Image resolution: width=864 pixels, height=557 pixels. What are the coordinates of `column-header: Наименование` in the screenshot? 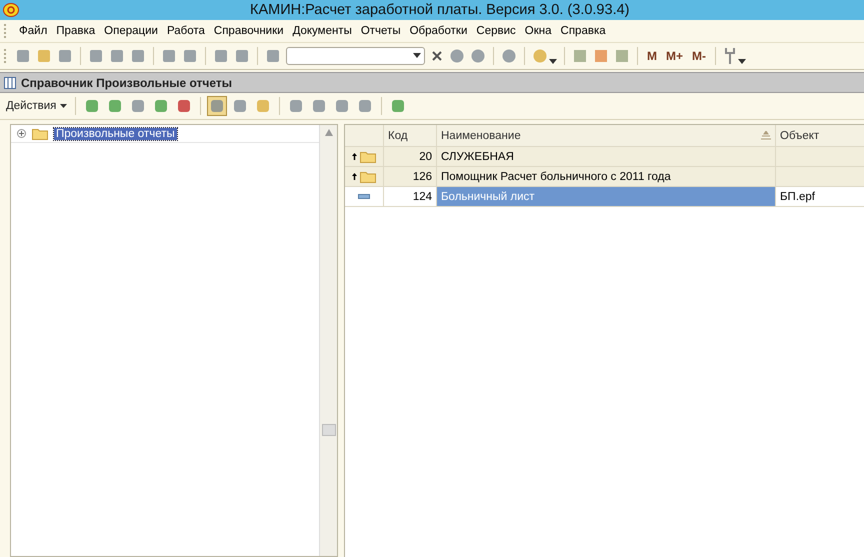 It's located at (606, 135).